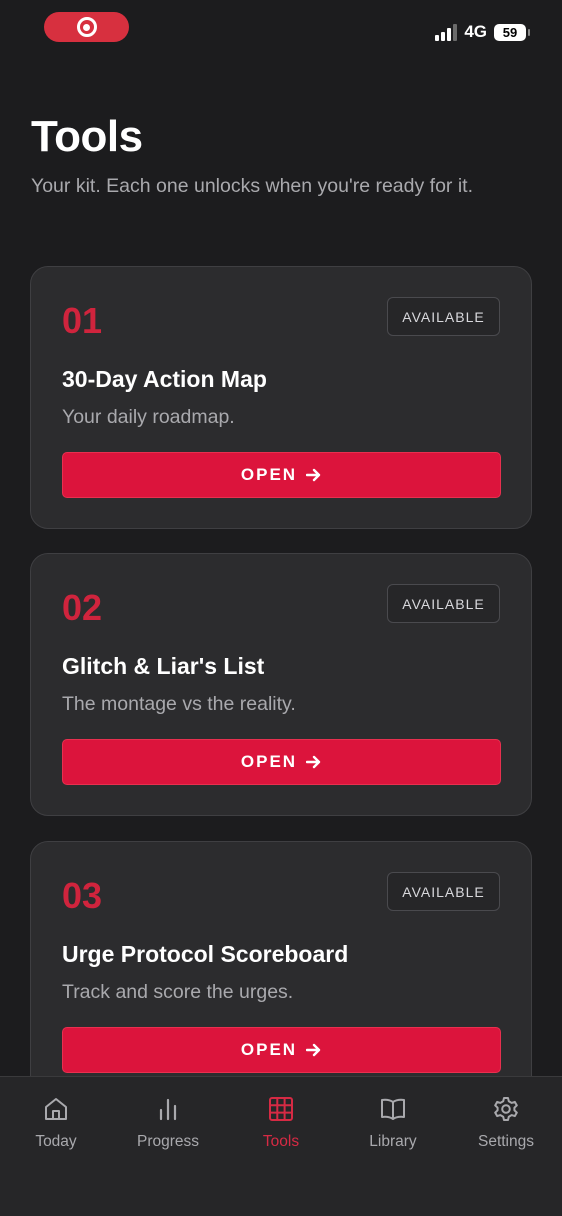 The height and width of the screenshot is (1216, 562). I want to click on tool-title: Urge Protocol Scoreboard, so click(205, 954).